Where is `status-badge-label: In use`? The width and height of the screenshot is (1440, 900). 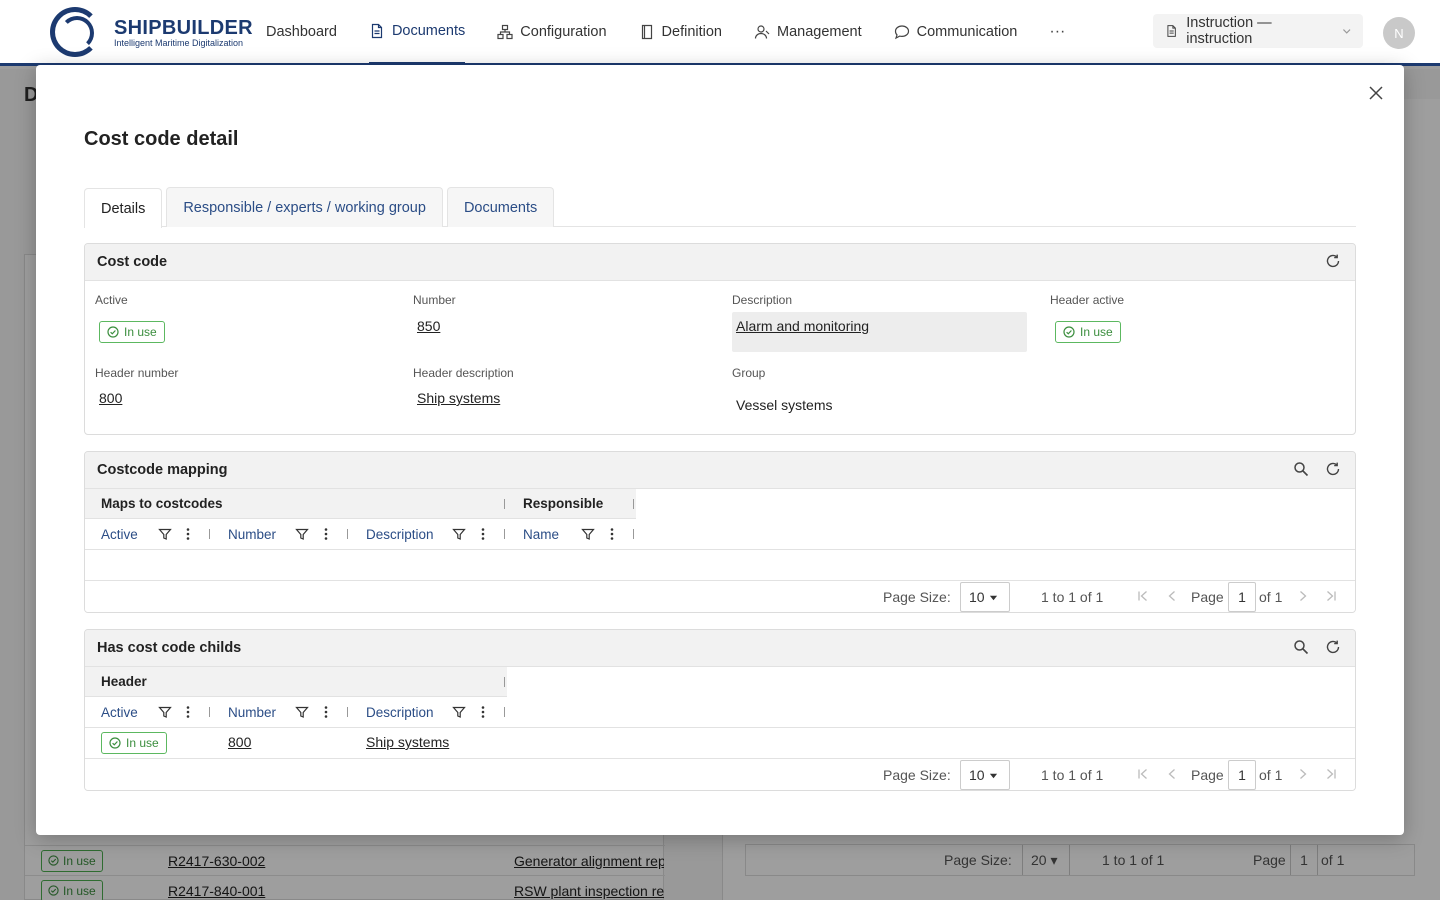 status-badge-label: In use is located at coordinates (142, 743).